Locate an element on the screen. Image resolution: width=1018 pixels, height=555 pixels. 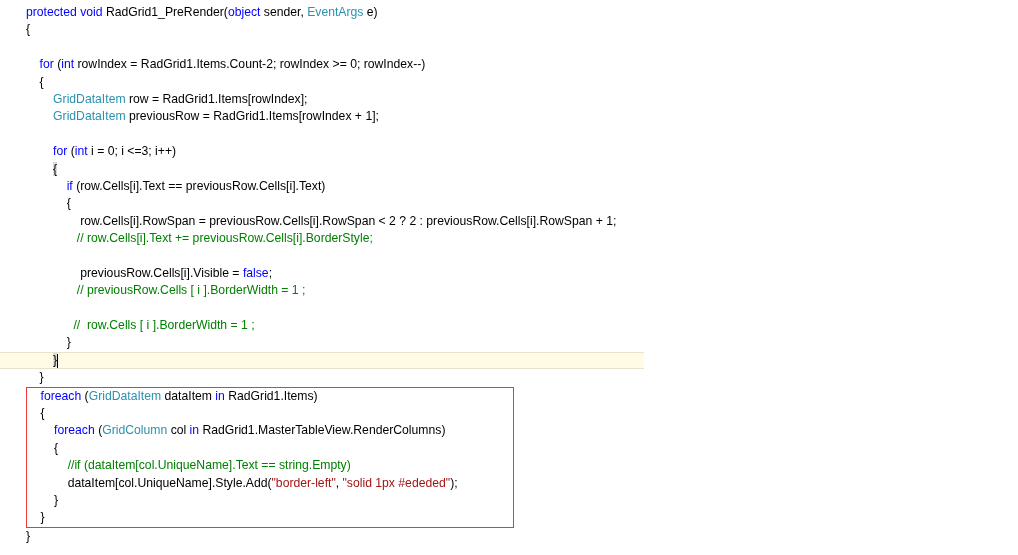
code-line: //if (dataItem[col.UniqueName].Text == string.Empty) is located at coordinates (208, 466).